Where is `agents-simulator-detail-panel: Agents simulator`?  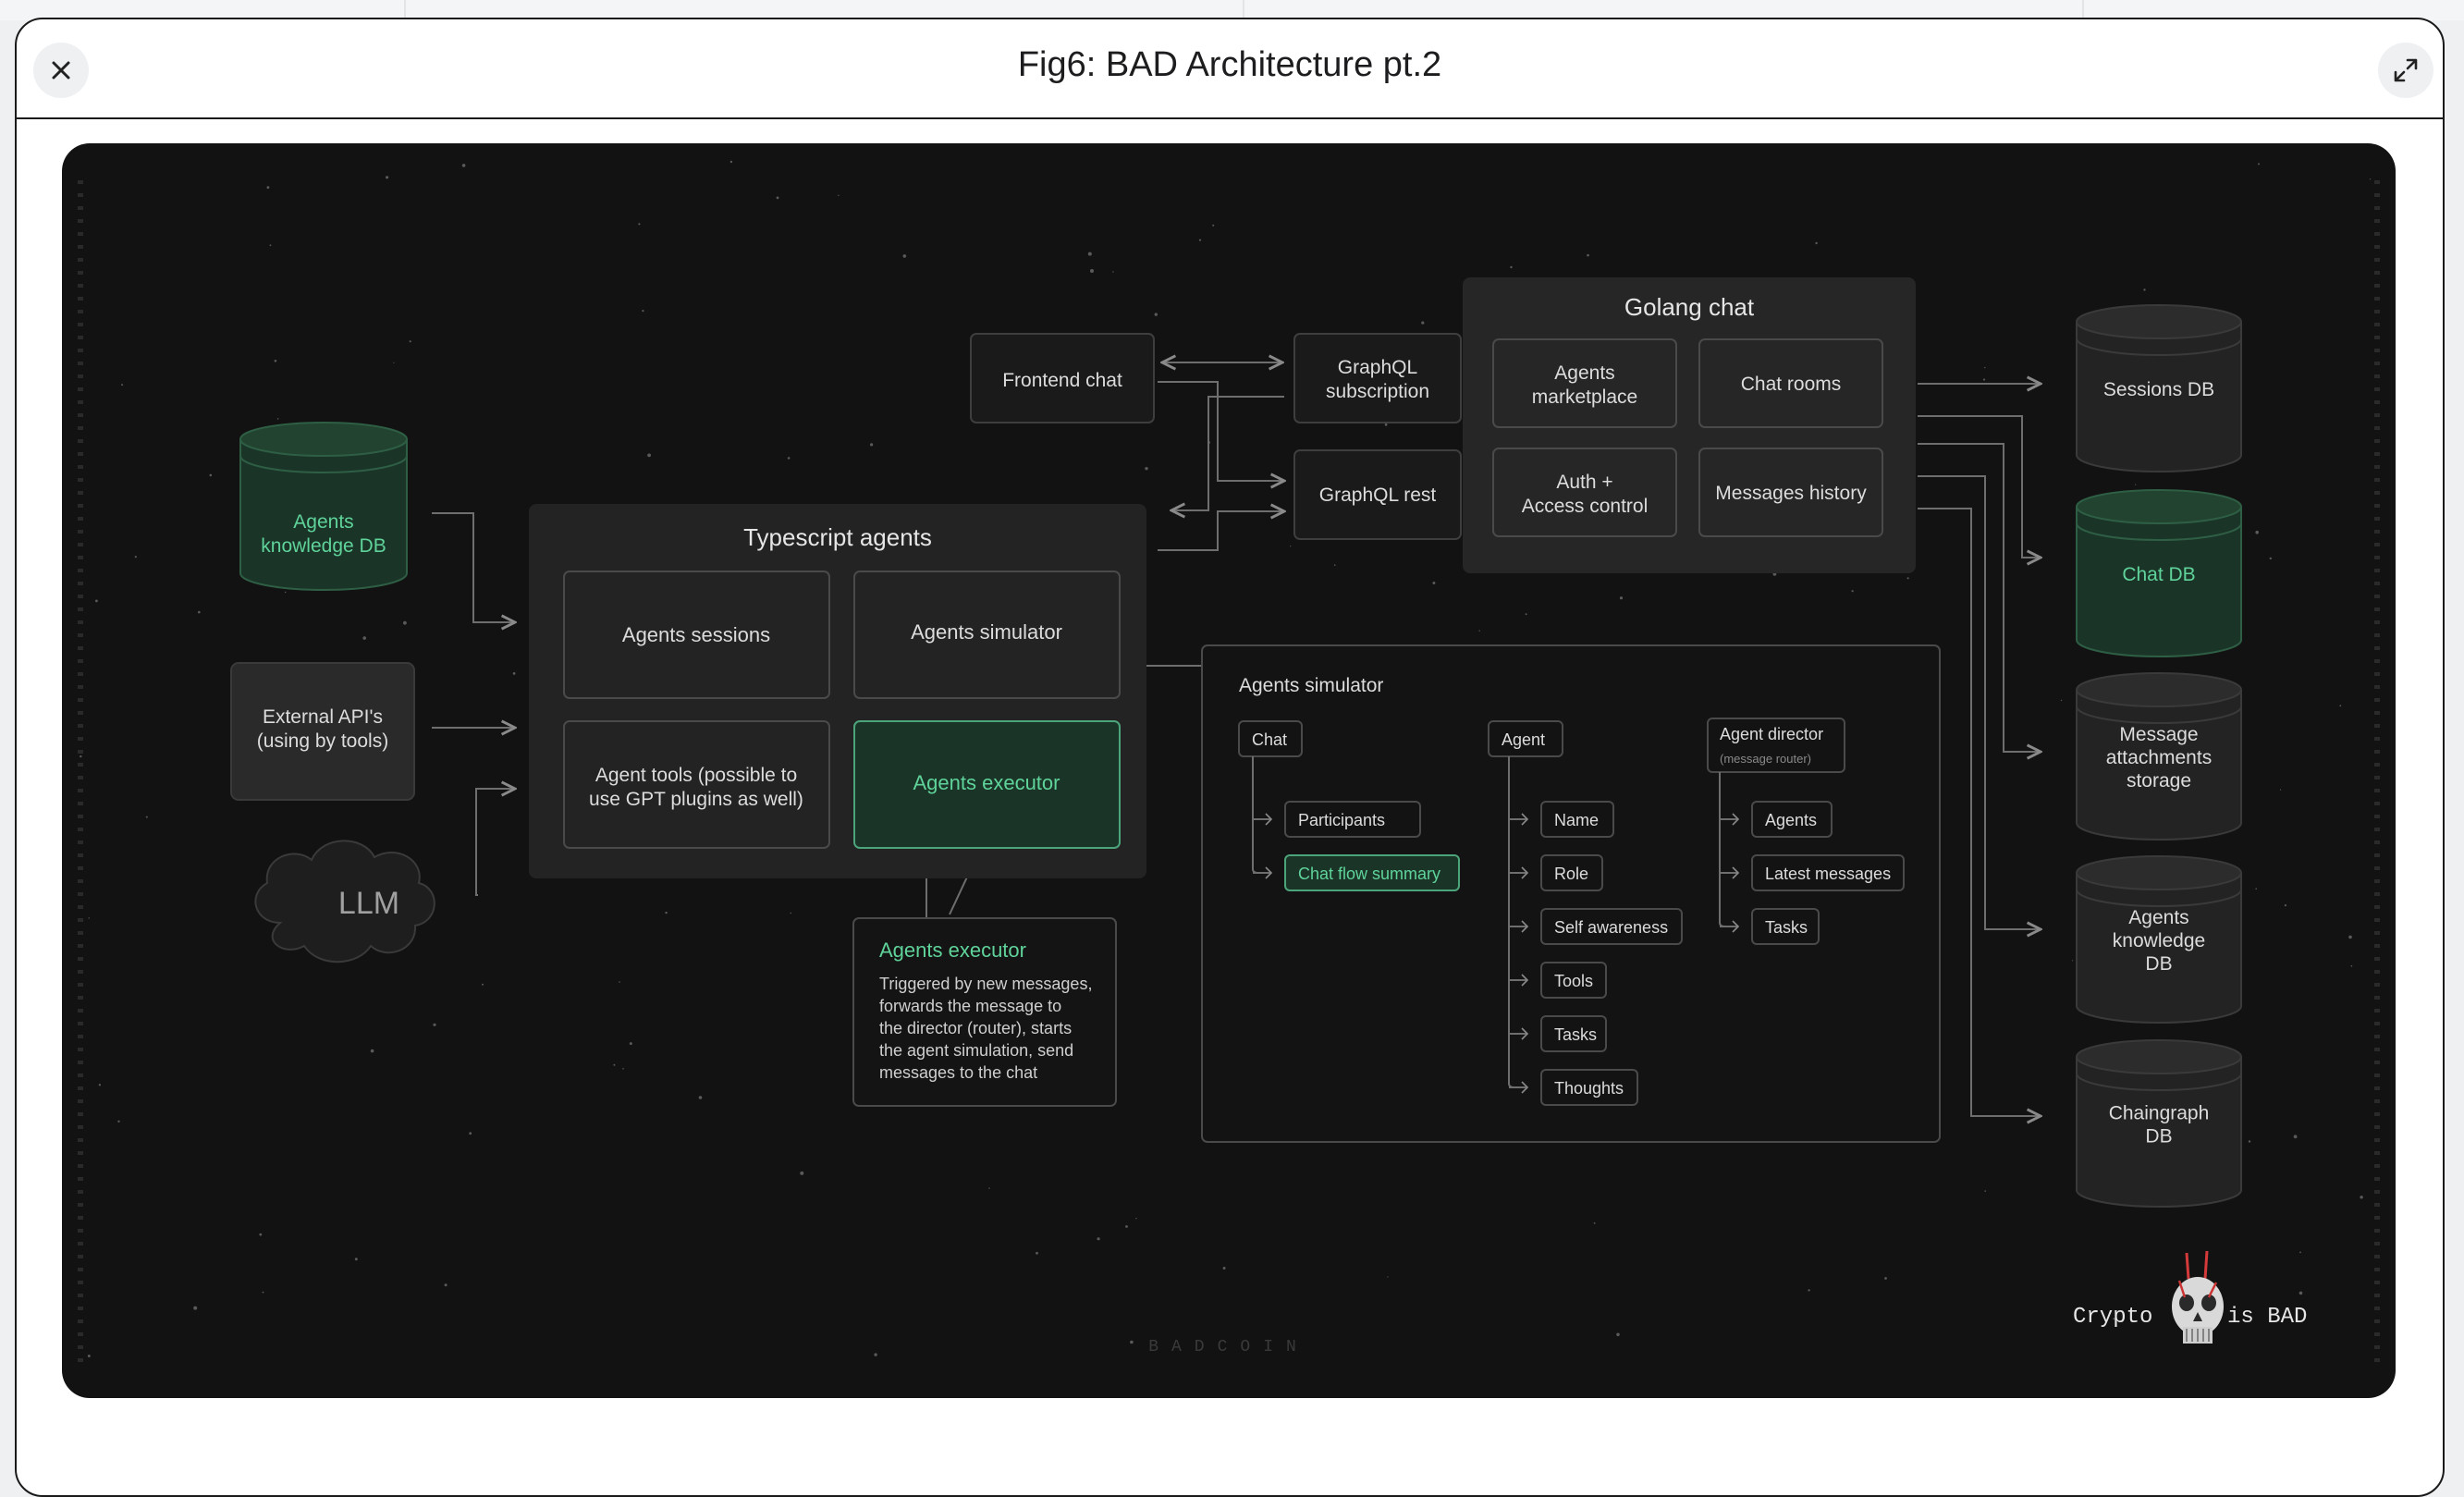 agents-simulator-detail-panel: Agents simulator is located at coordinates (1571, 893).